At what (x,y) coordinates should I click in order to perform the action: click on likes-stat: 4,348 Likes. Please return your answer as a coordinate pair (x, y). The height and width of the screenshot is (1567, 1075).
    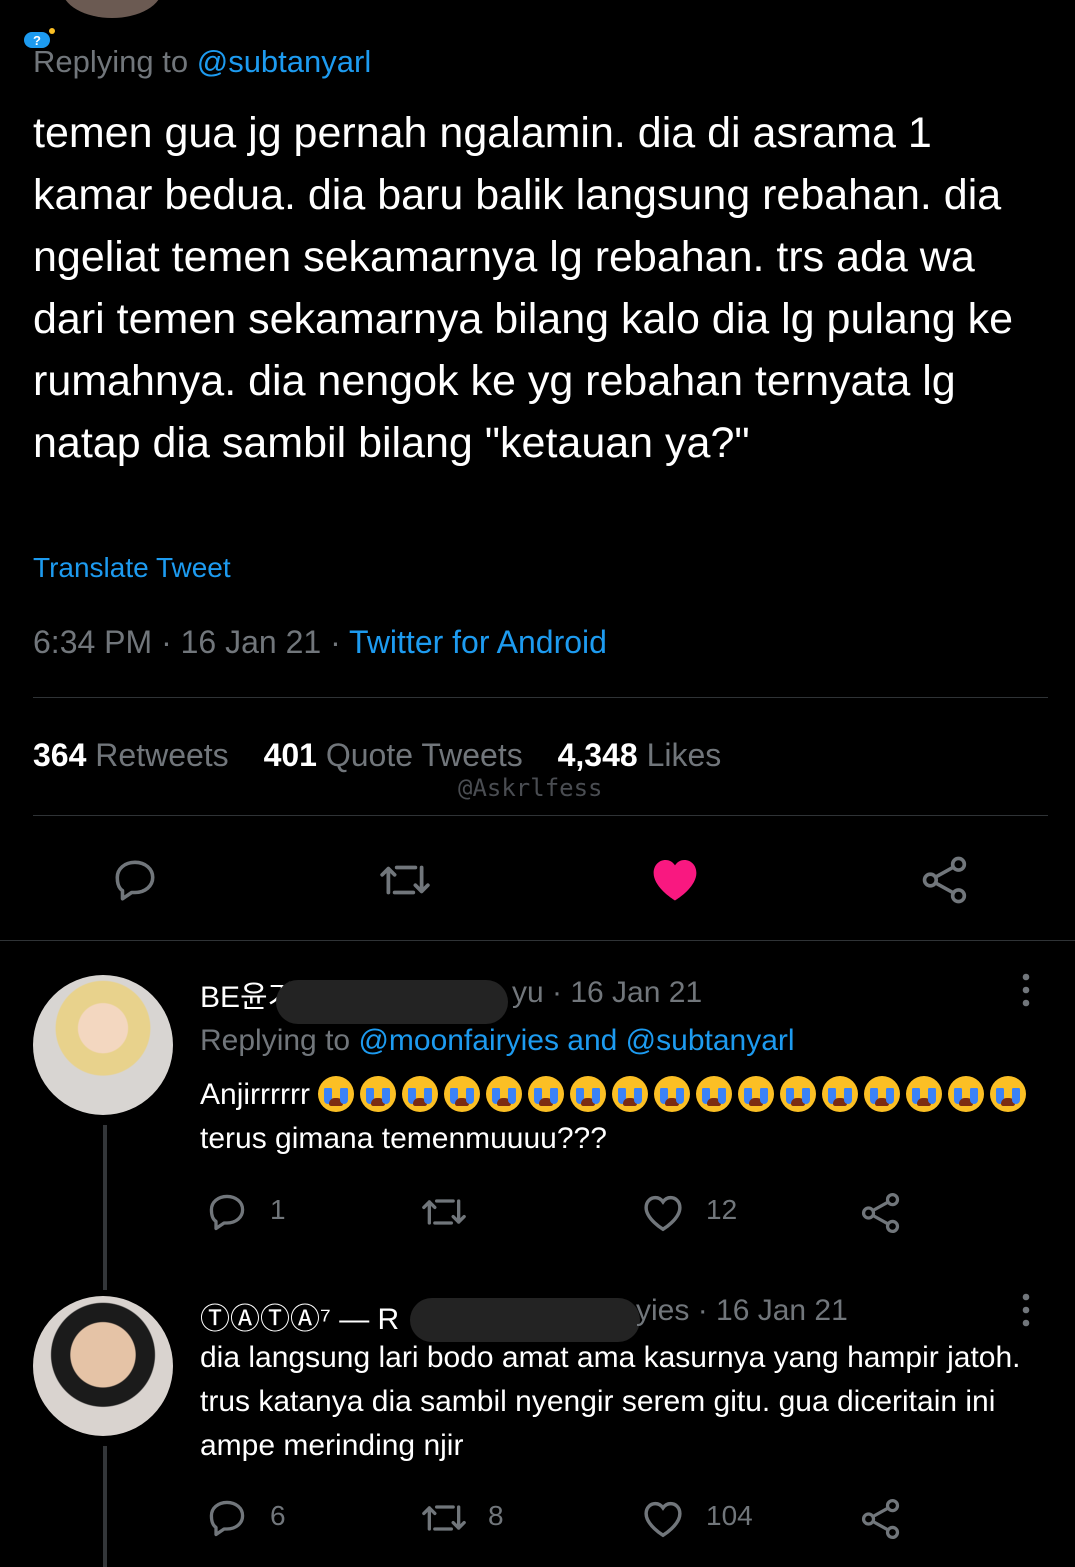
    Looking at the image, I should click on (640, 755).